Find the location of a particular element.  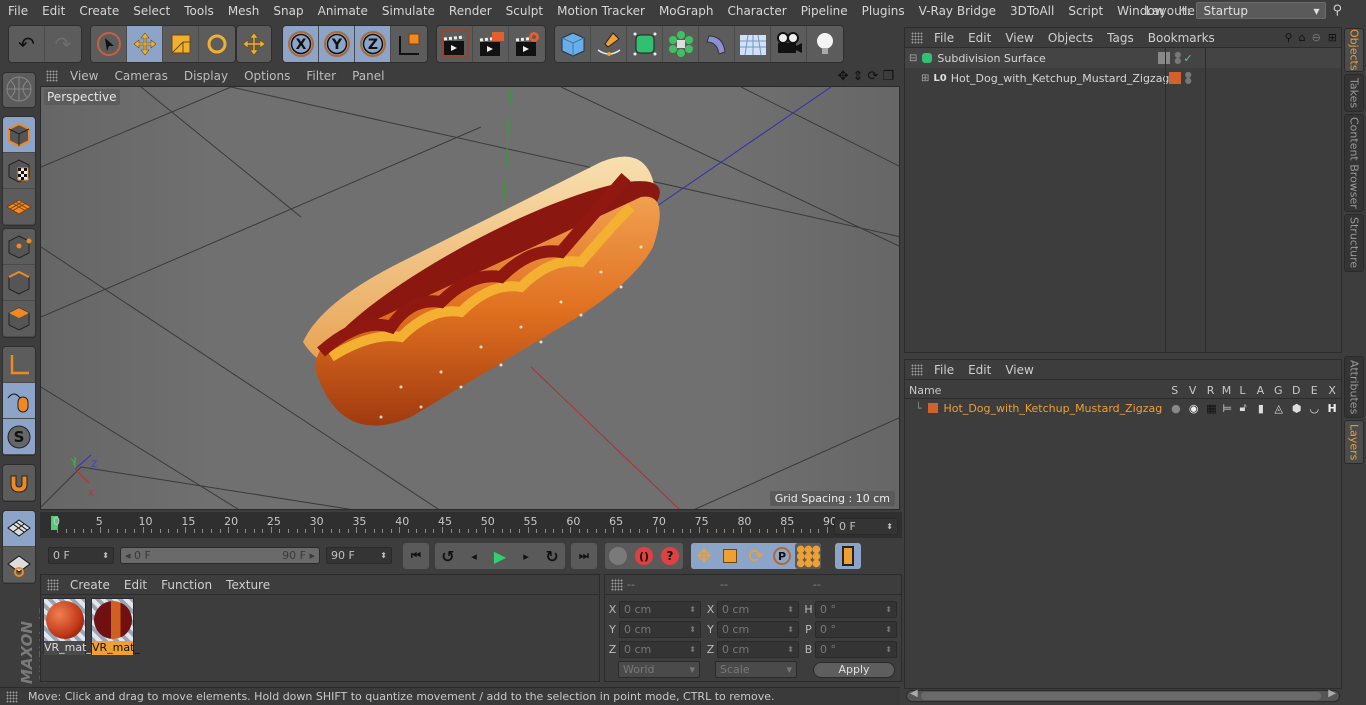

lock-toggle-icon: 🔓︎ is located at coordinates (1243, 408).